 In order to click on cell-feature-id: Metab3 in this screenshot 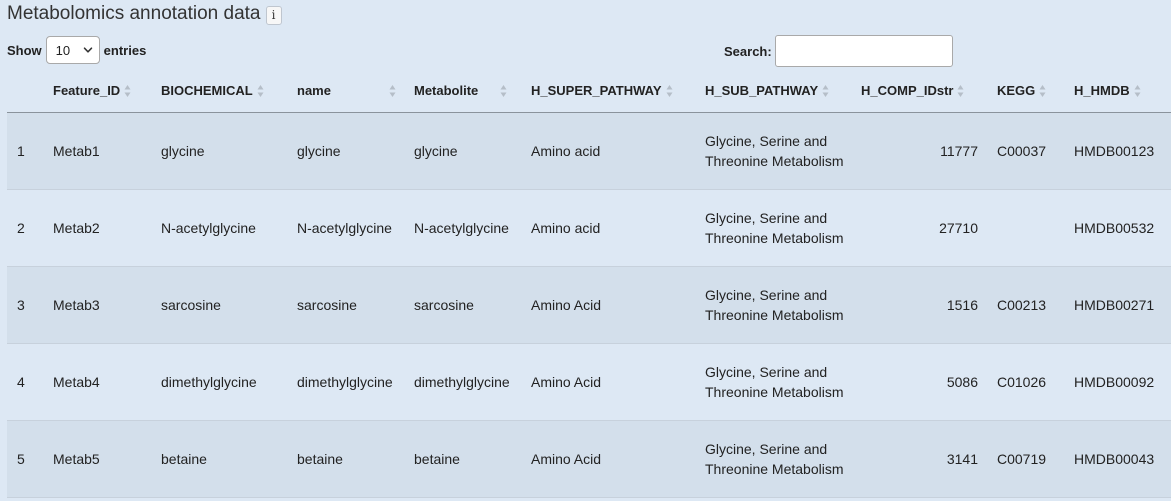, I will do `click(97, 305)`.